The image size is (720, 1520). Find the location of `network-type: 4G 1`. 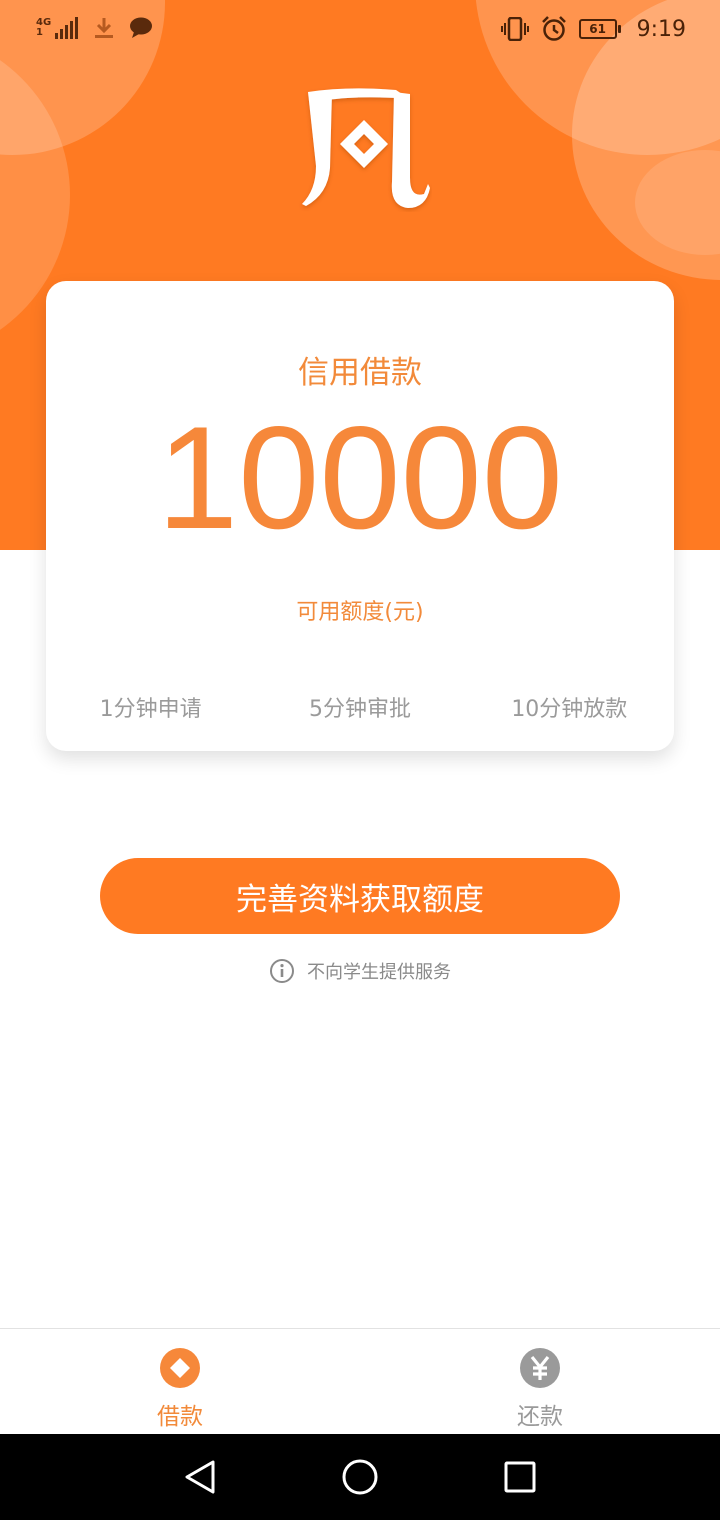

network-type: 4G 1 is located at coordinates (43, 28).